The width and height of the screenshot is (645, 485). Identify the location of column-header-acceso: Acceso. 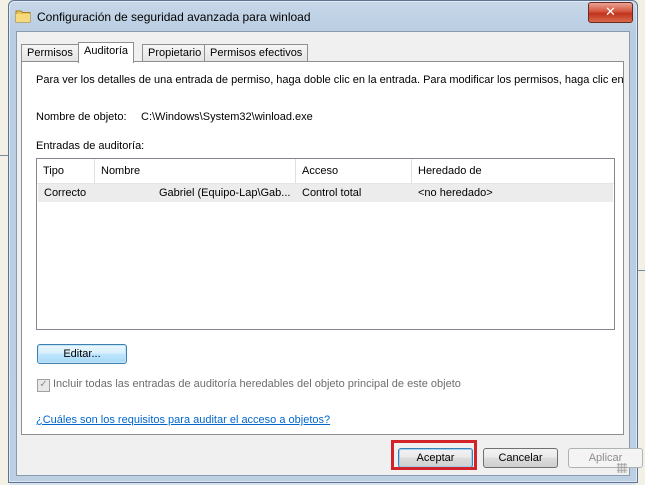
(354, 171).